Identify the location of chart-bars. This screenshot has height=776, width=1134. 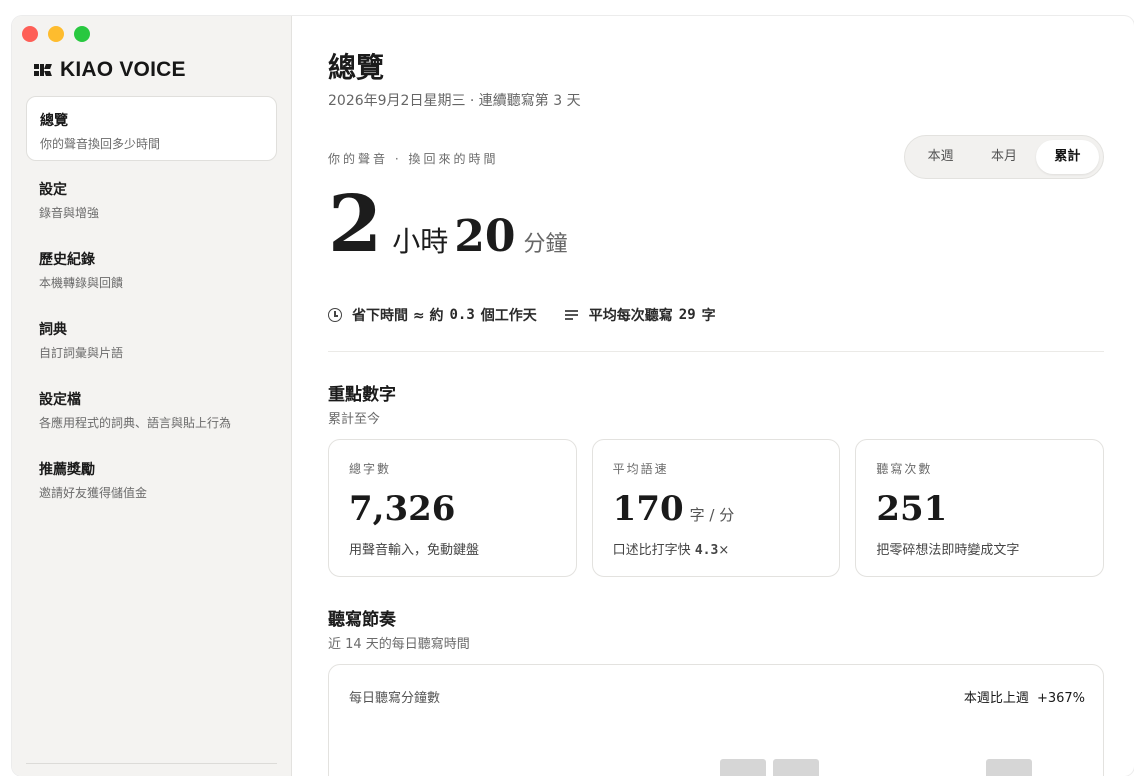
(716, 749).